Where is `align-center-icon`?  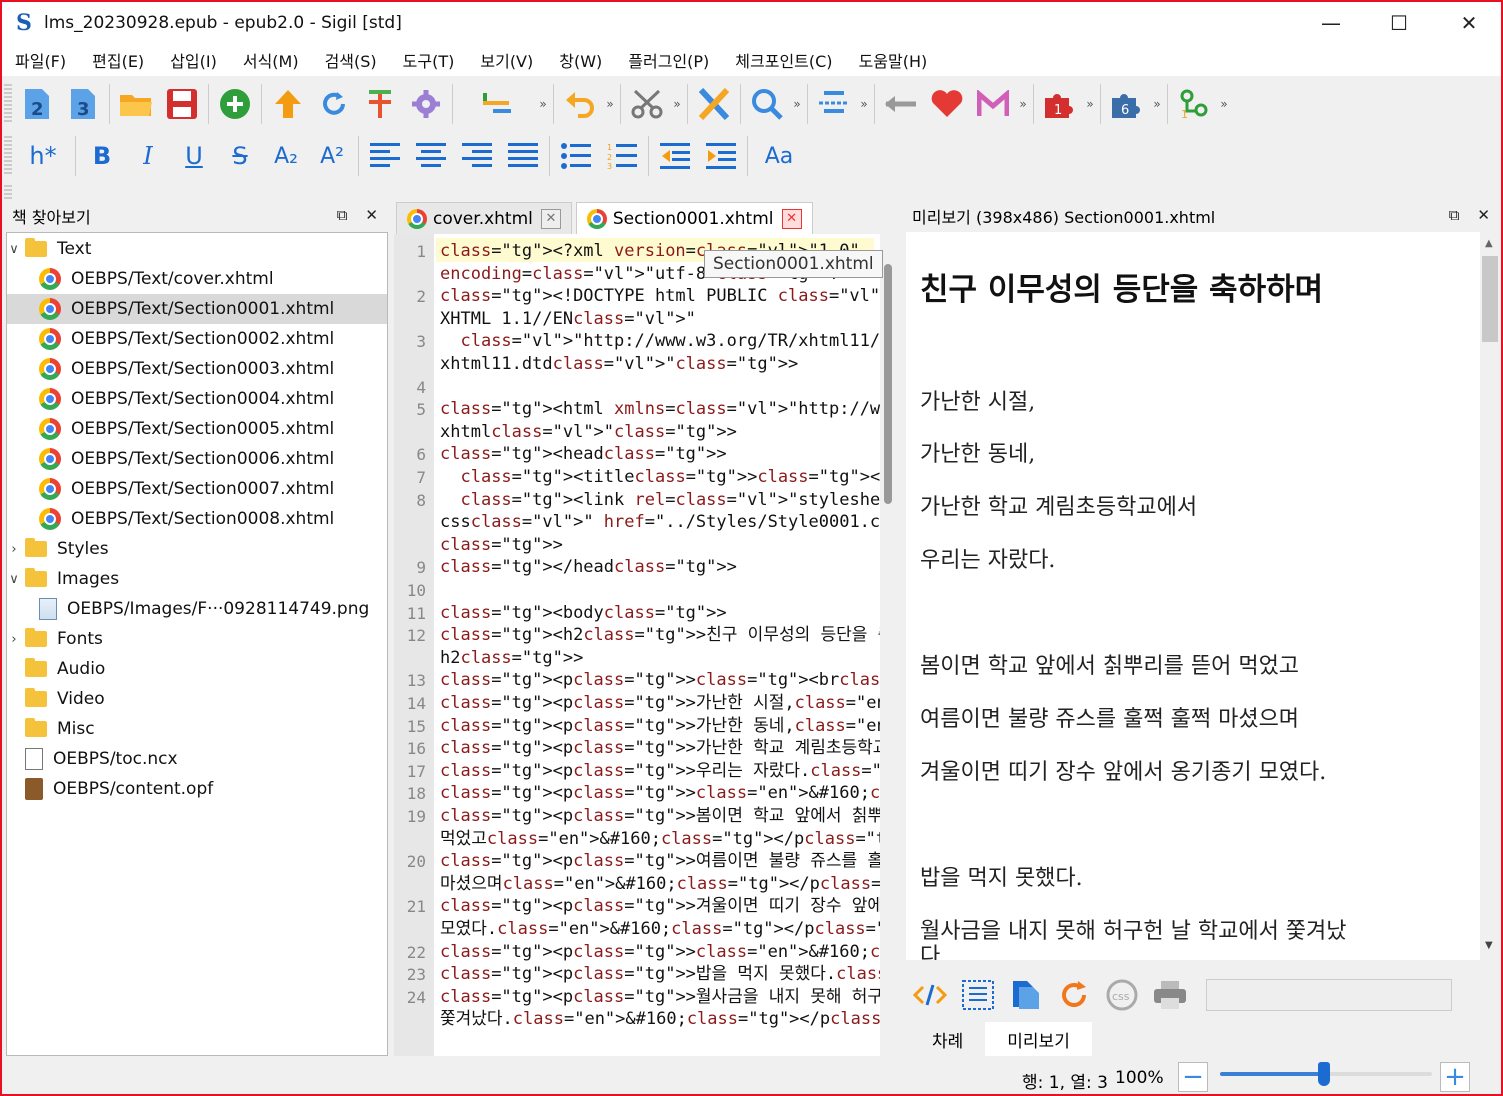 align-center-icon is located at coordinates (431, 156).